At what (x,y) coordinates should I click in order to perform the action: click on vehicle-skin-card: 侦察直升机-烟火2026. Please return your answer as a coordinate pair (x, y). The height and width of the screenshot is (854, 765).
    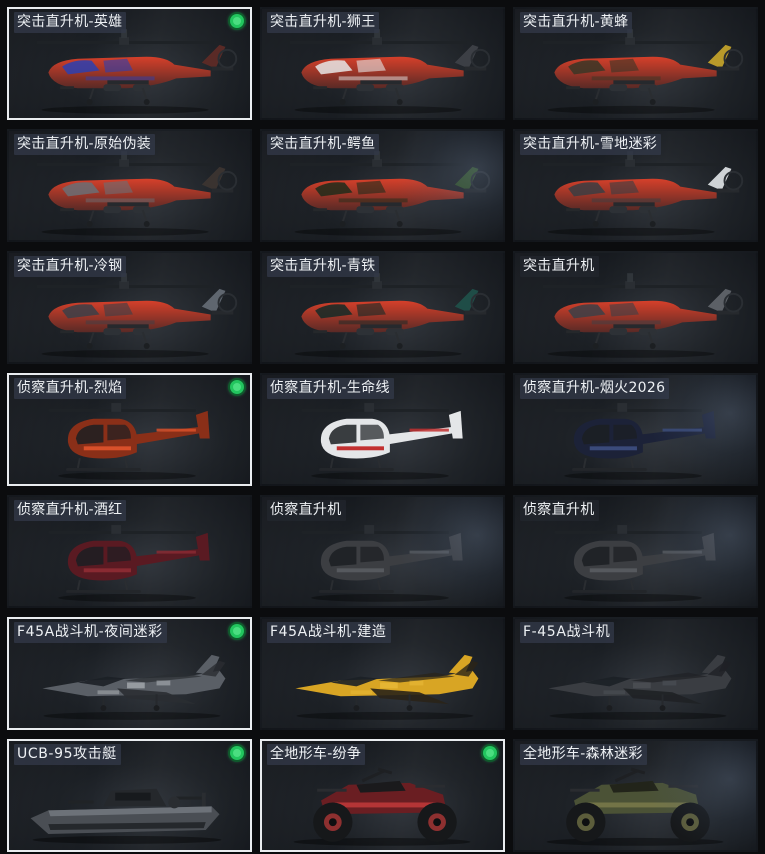
    Looking at the image, I should click on (635, 429).